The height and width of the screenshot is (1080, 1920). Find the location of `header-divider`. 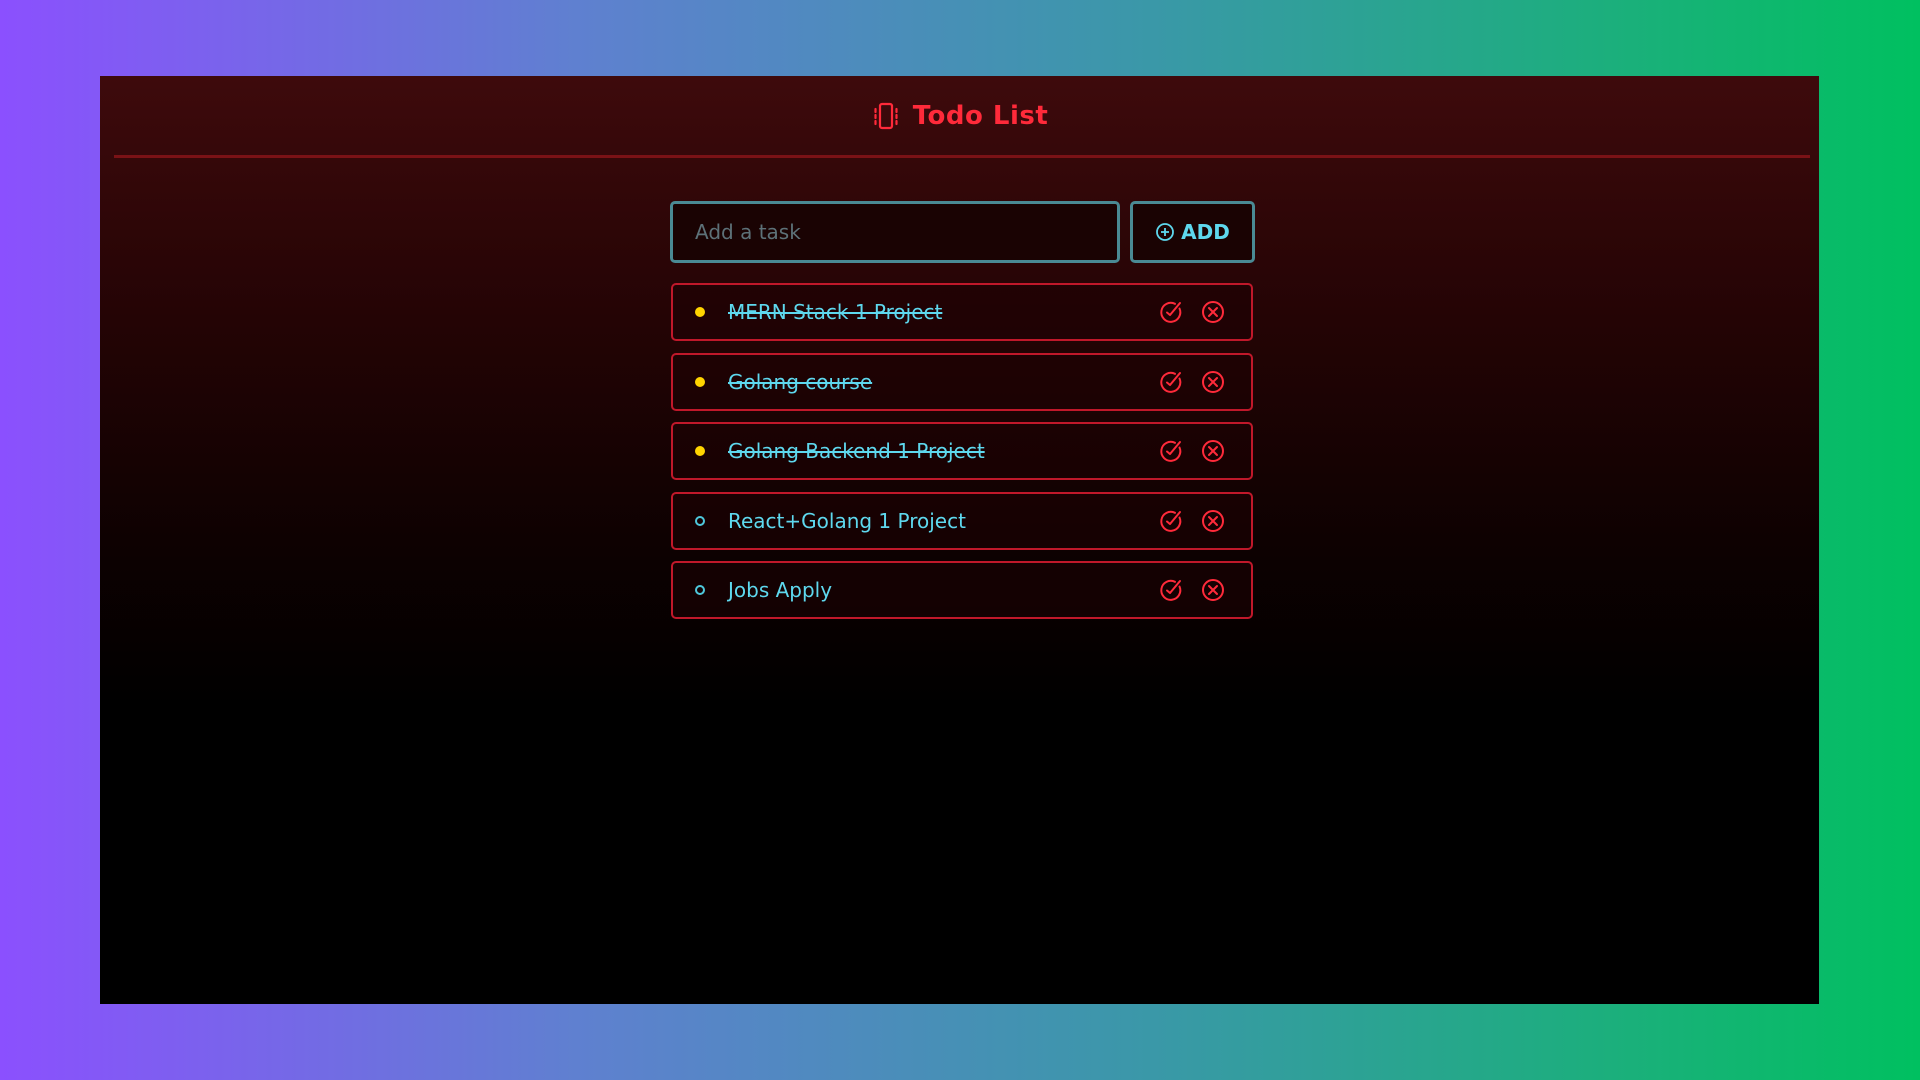

header-divider is located at coordinates (962, 156).